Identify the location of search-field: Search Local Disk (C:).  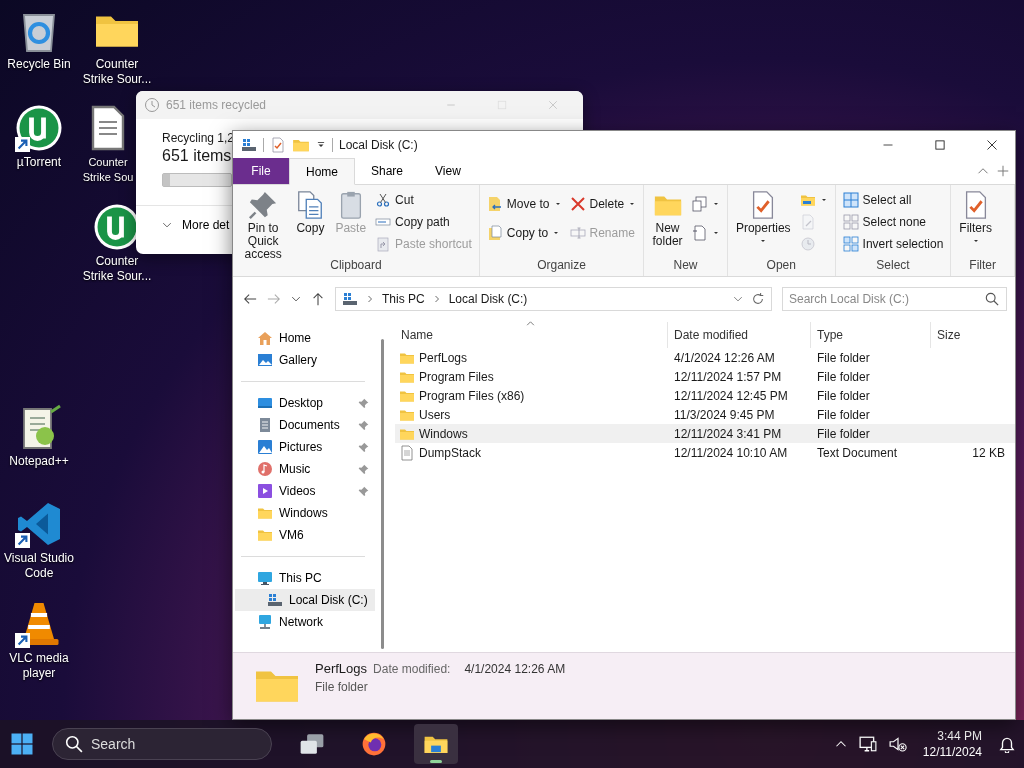
(894, 299).